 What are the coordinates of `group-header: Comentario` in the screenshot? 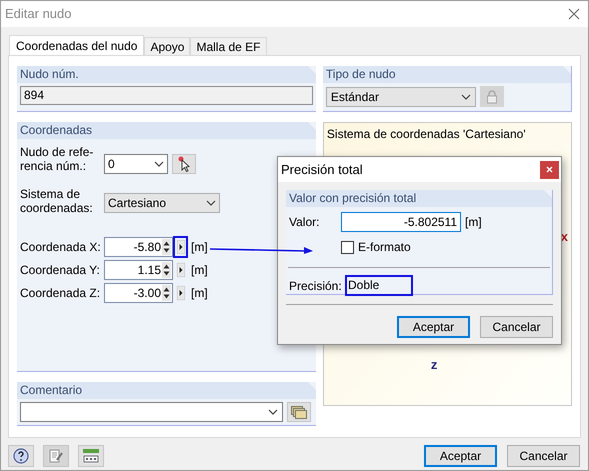 It's located at (166, 390).